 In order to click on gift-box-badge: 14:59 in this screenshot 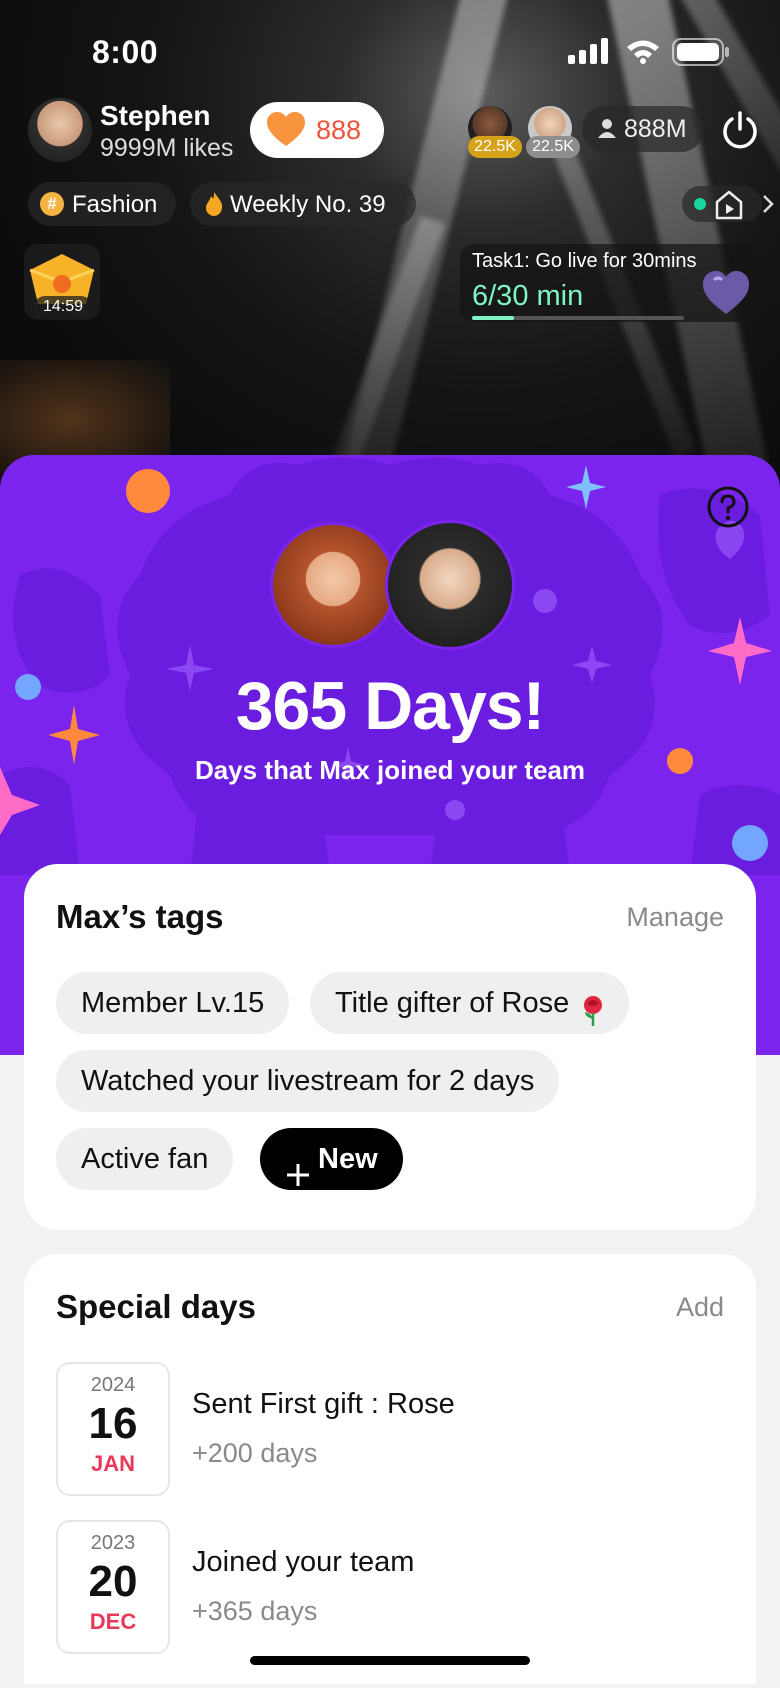, I will do `click(62, 282)`.